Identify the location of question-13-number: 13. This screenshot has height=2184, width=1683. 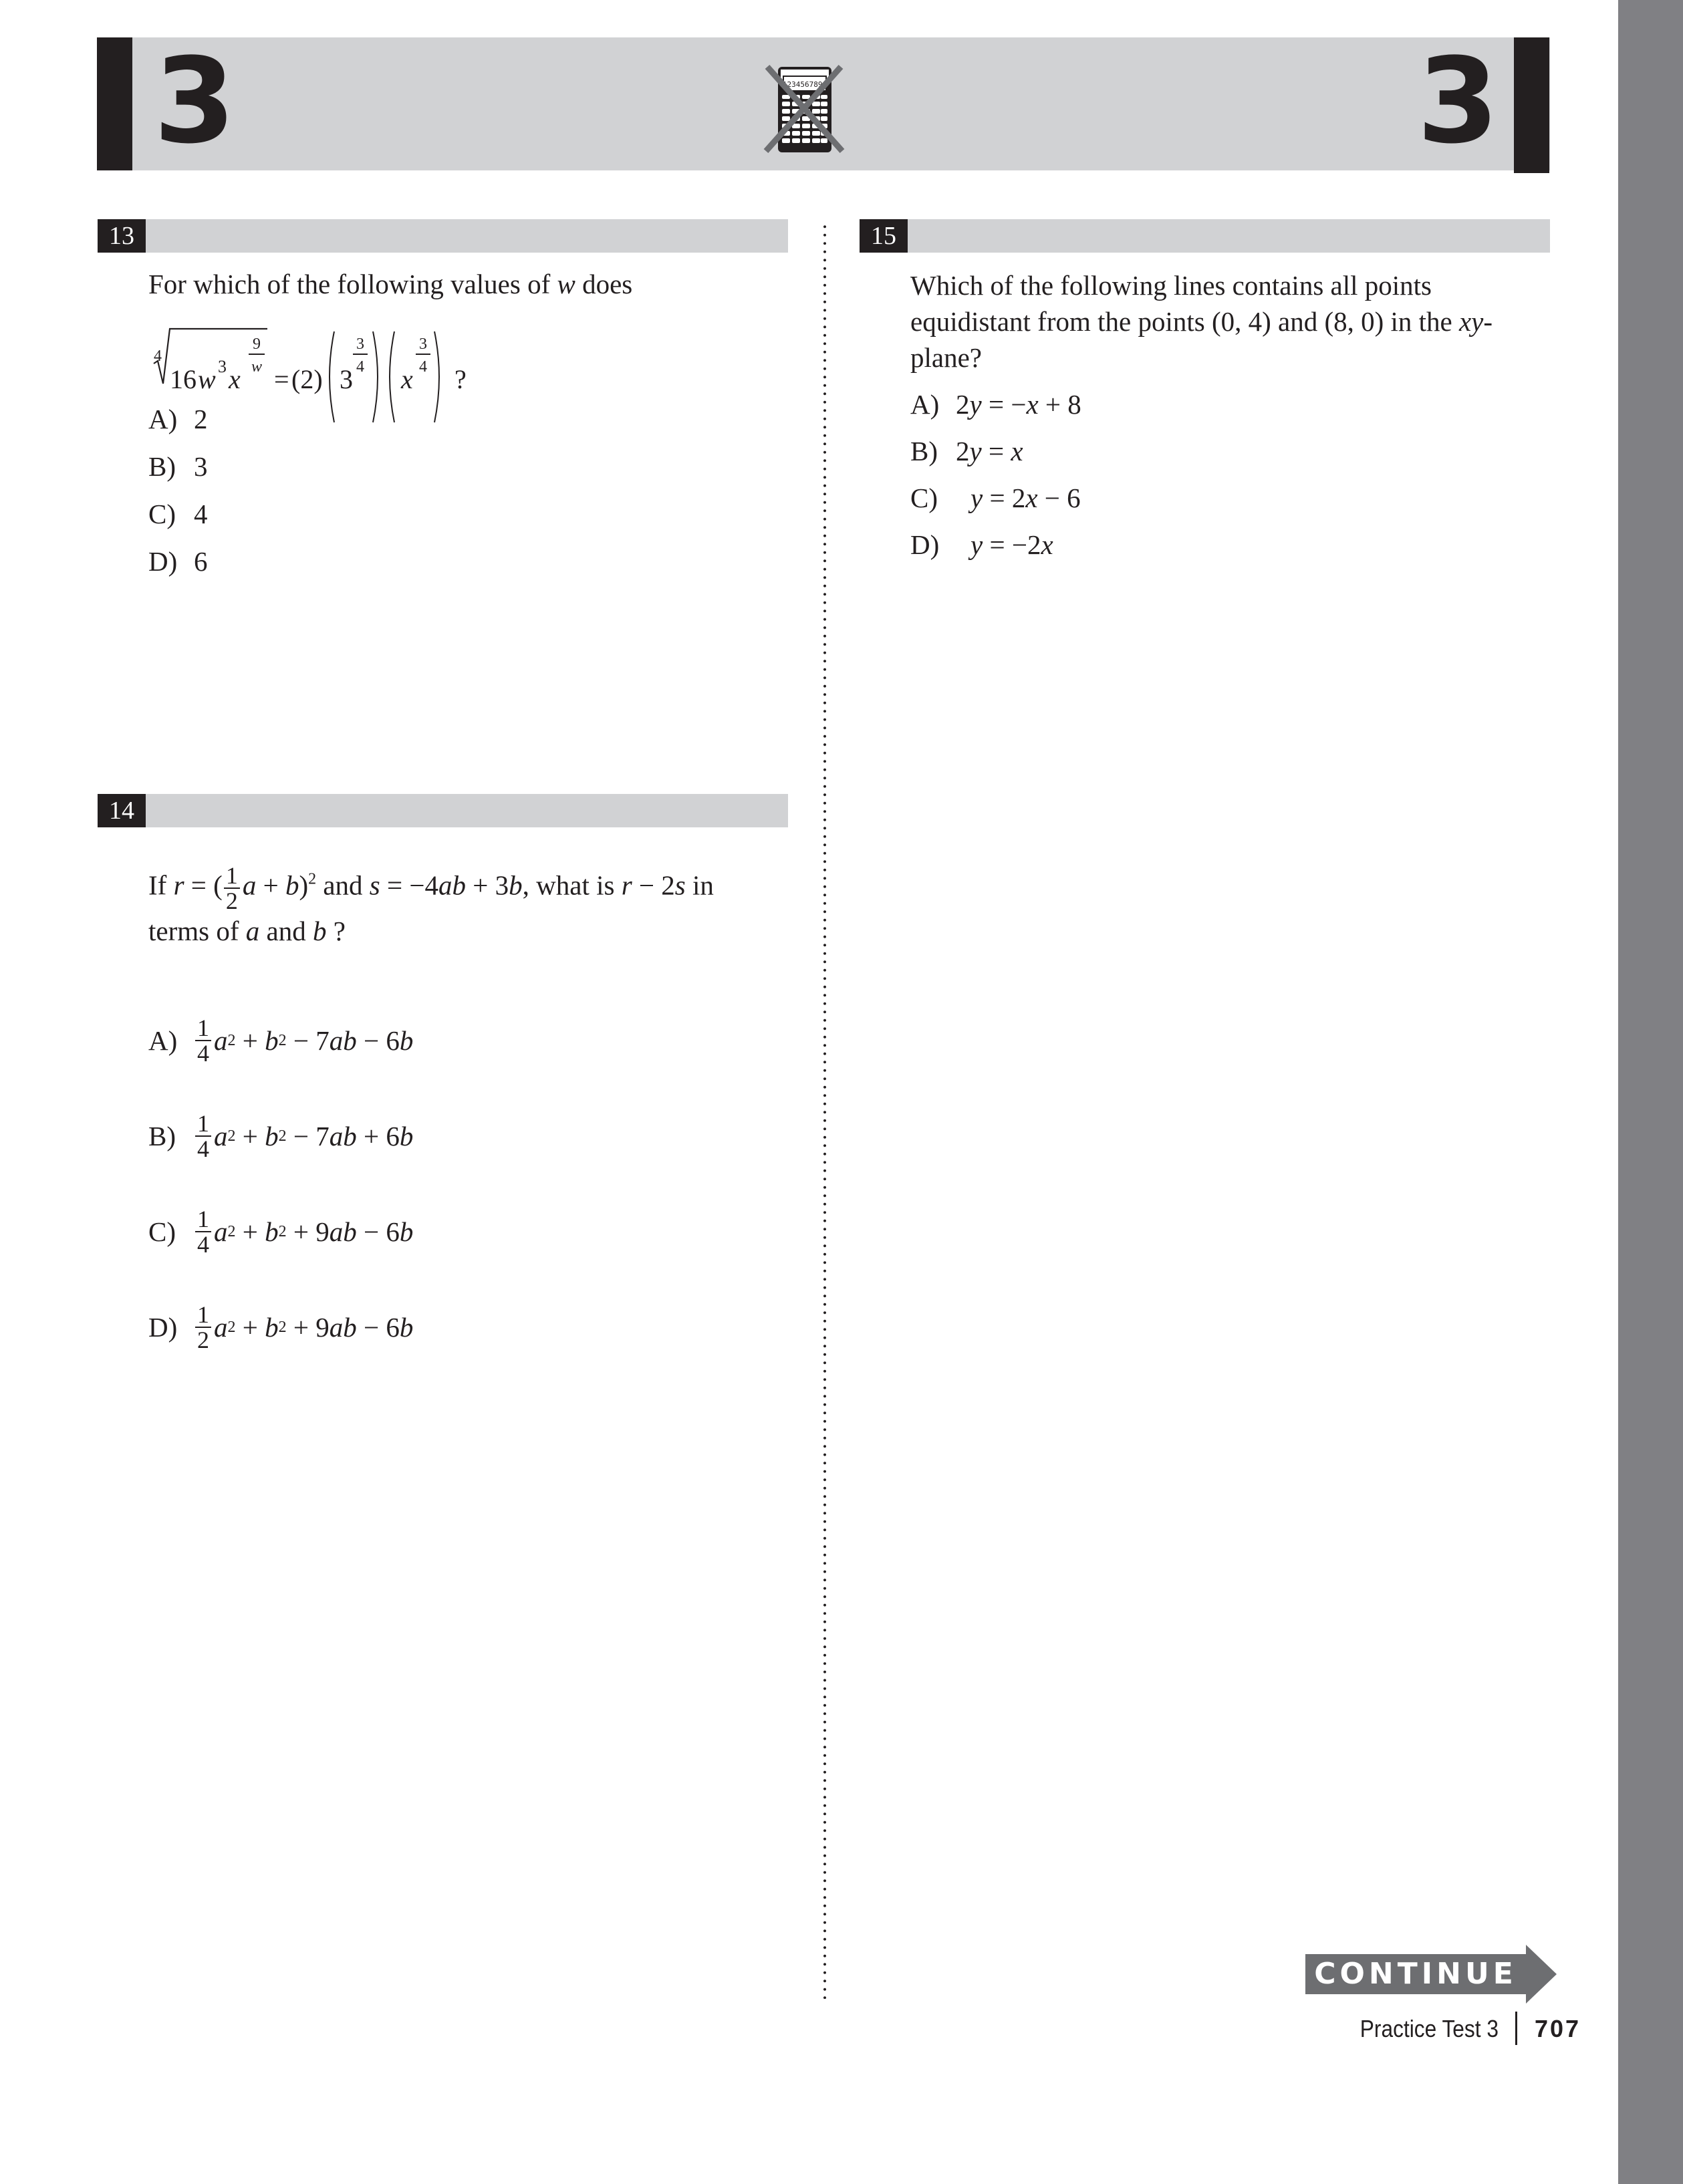
(122, 236).